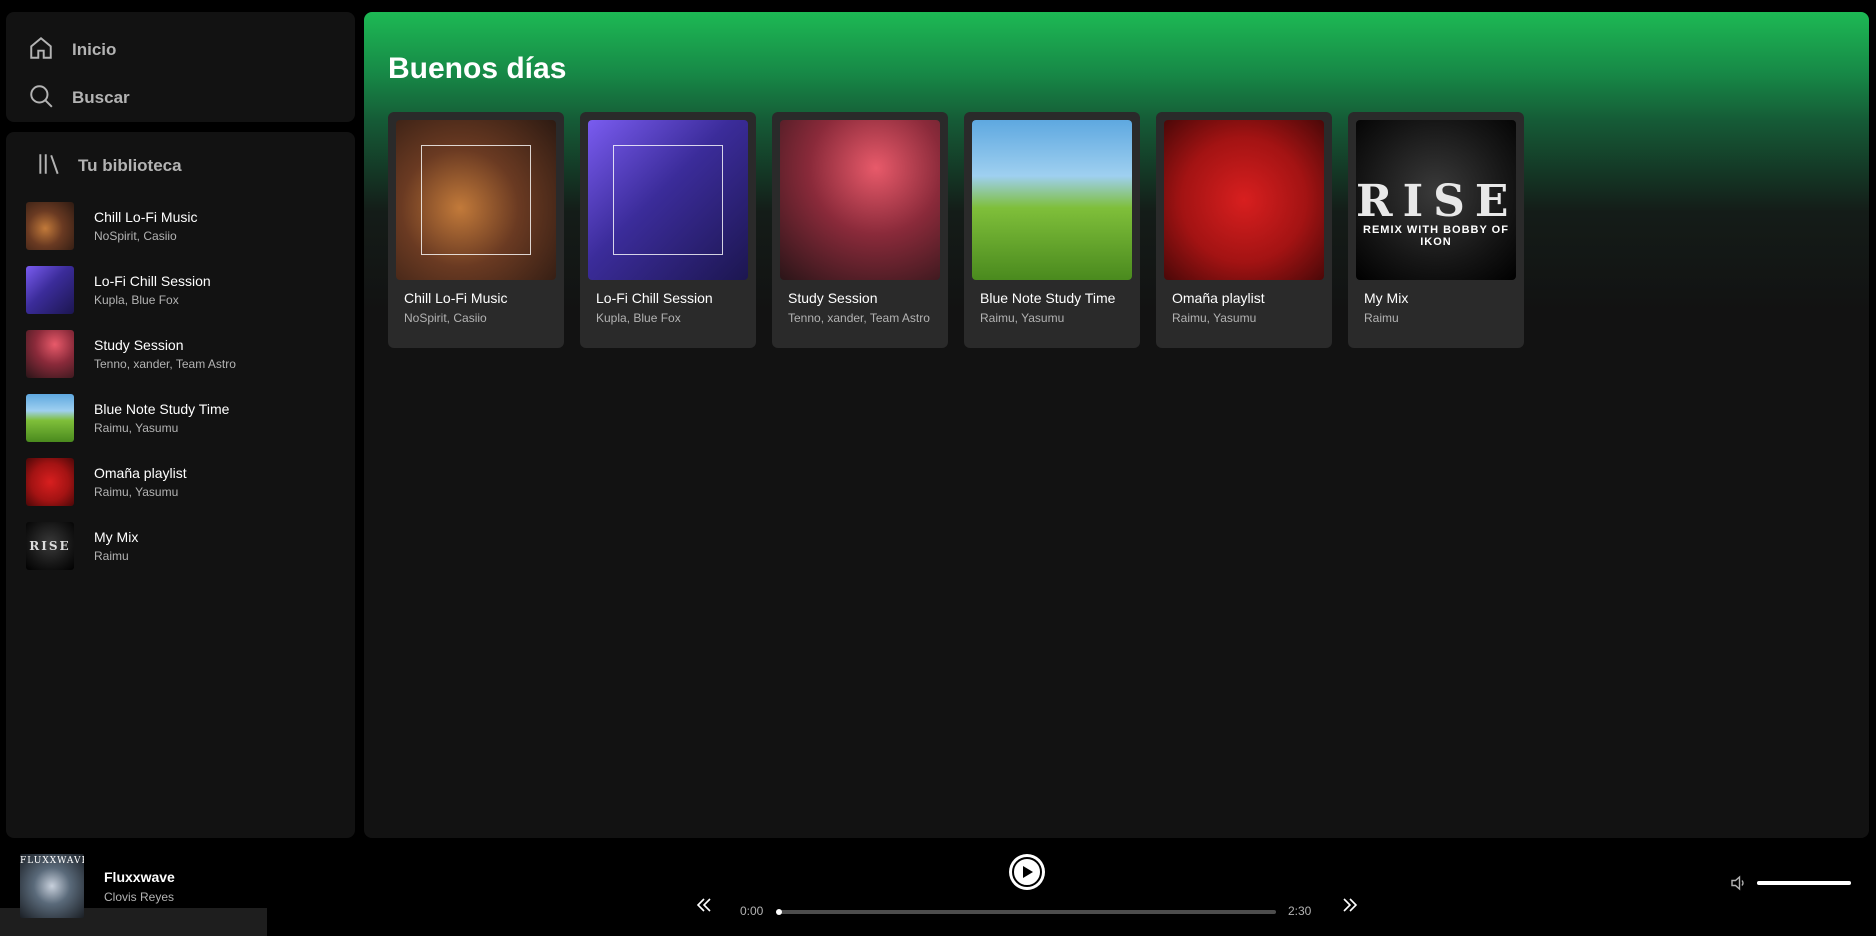 This screenshot has width=1876, height=936. What do you see at coordinates (638, 318) in the screenshot?
I see `card-subtitle: Kupla, Blue Fox` at bounding box center [638, 318].